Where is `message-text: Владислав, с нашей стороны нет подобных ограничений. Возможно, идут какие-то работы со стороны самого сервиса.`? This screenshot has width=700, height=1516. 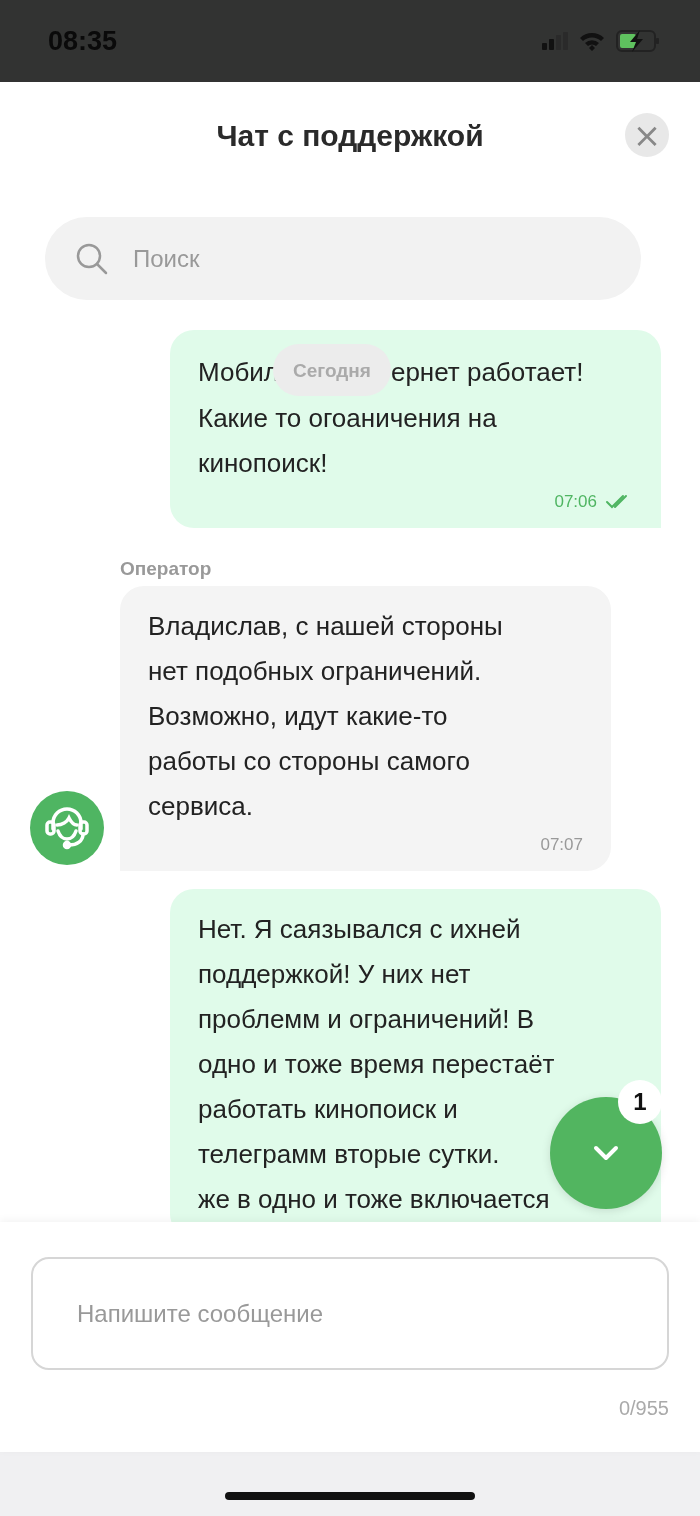
message-text: Владислав, с нашей стороны нет подобных ограничений. Возможно, идут какие-то работы со стороны самого сервиса. is located at coordinates (326, 716).